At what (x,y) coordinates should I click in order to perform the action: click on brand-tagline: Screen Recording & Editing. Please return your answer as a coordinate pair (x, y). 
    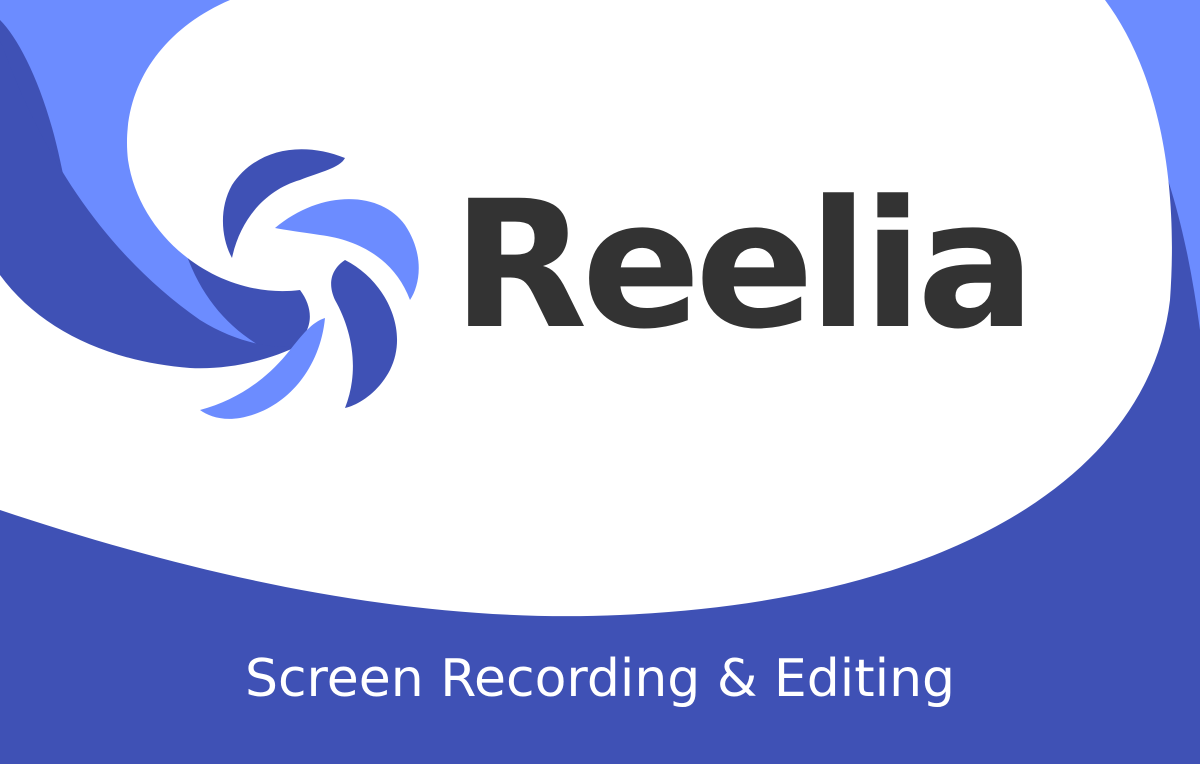
    Looking at the image, I should click on (600, 679).